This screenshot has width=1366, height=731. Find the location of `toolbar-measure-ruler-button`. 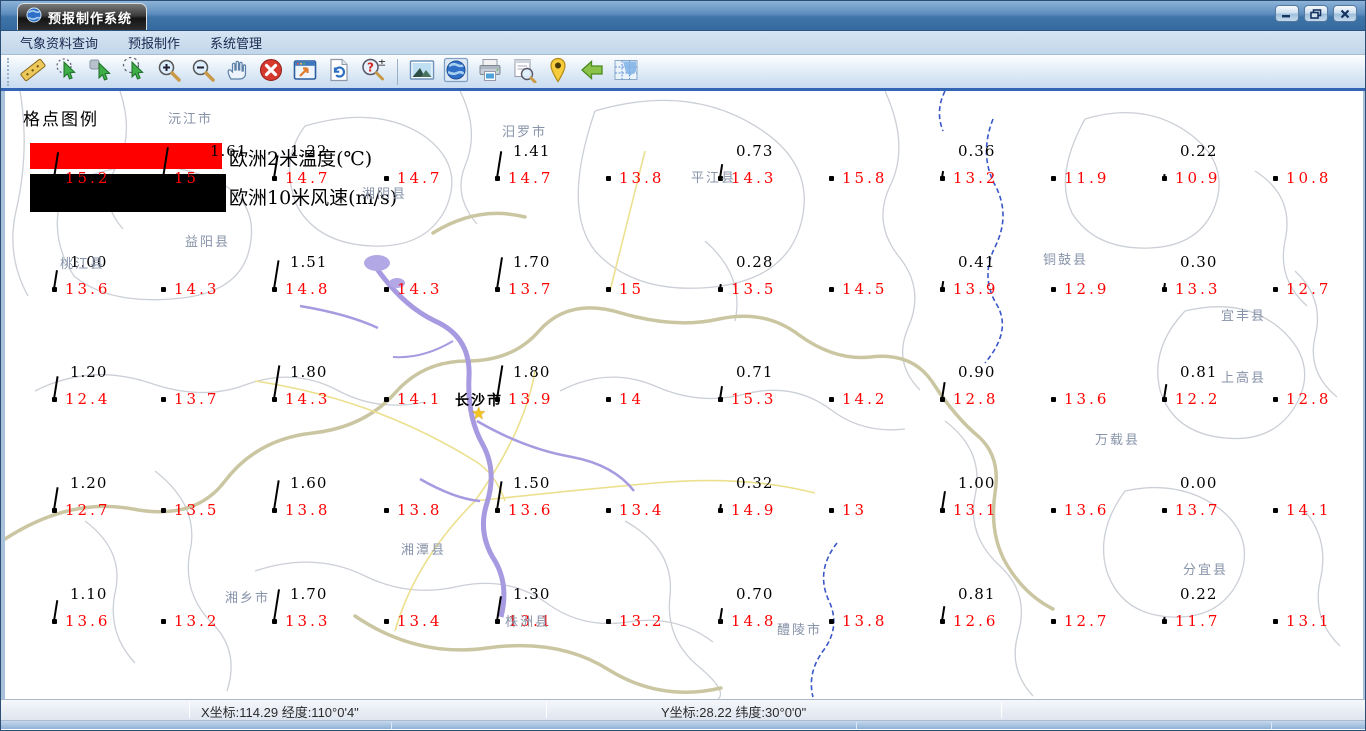

toolbar-measure-ruler-button is located at coordinates (33, 72).